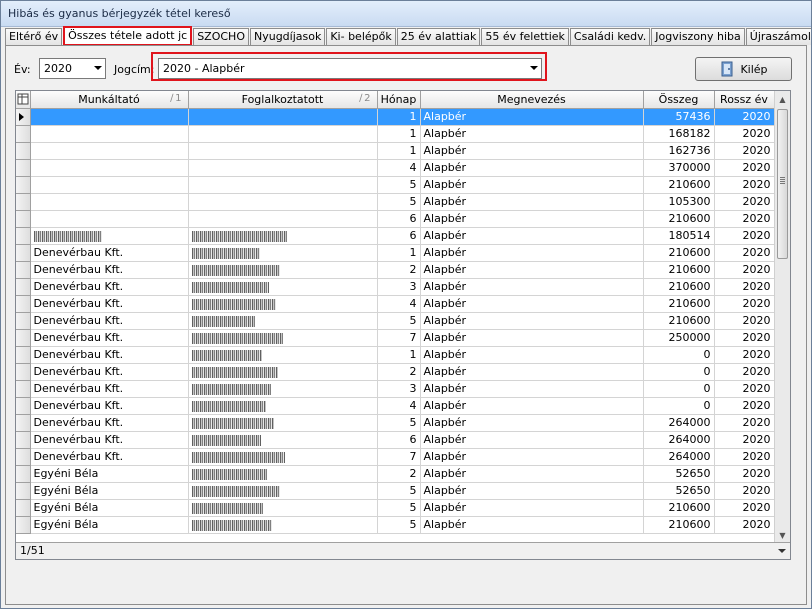 Image resolution: width=812 pixels, height=609 pixels. I want to click on cell-honap: 5, so click(399, 321).